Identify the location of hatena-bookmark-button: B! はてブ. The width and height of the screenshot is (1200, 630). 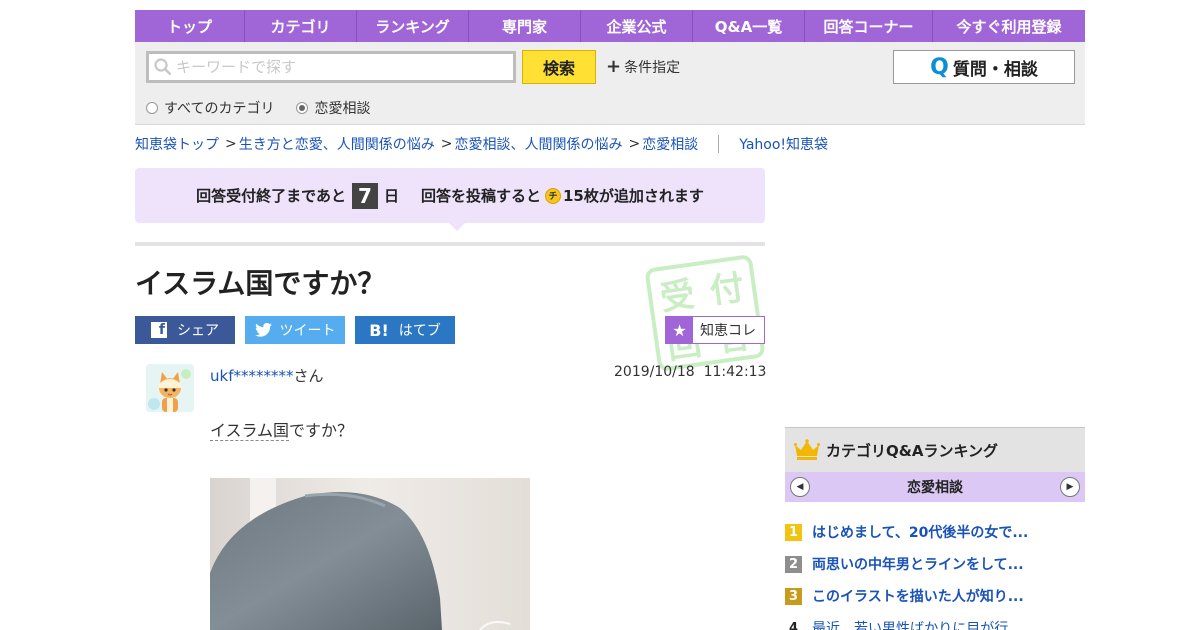
(405, 330).